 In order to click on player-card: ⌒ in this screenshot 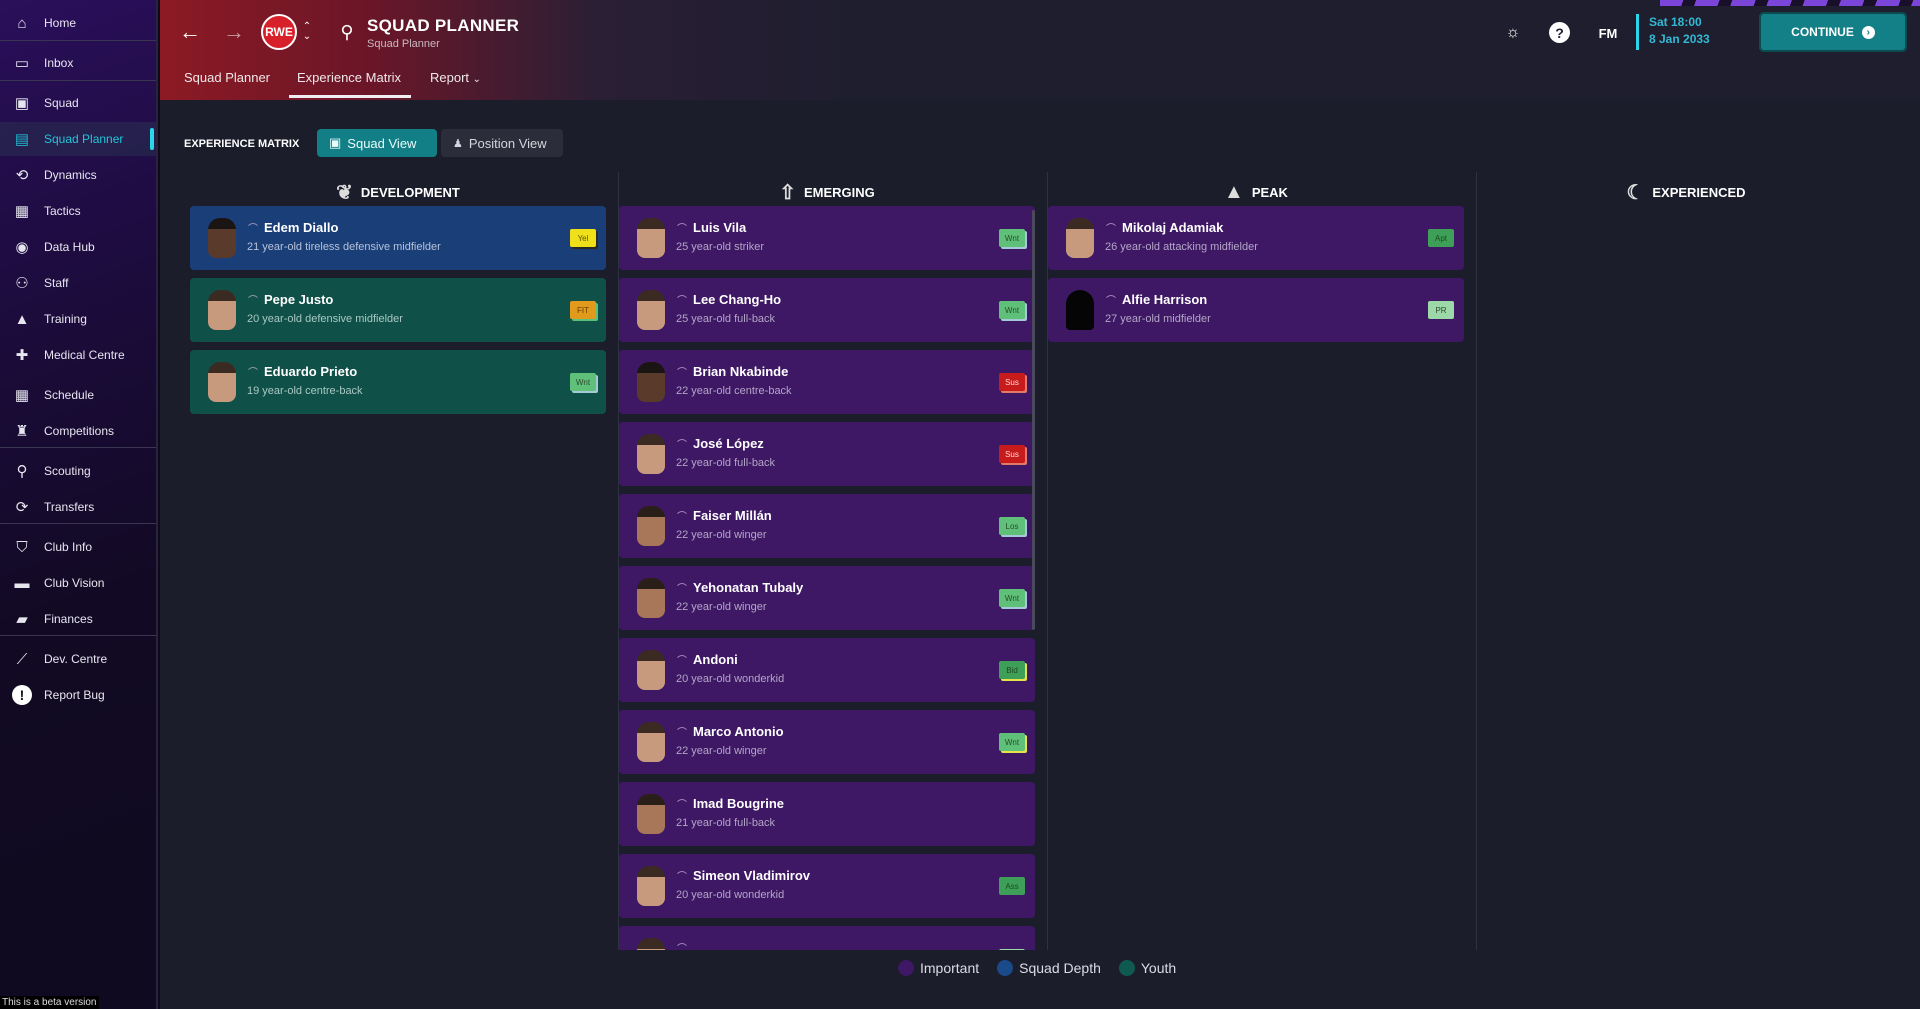, I will do `click(827, 938)`.